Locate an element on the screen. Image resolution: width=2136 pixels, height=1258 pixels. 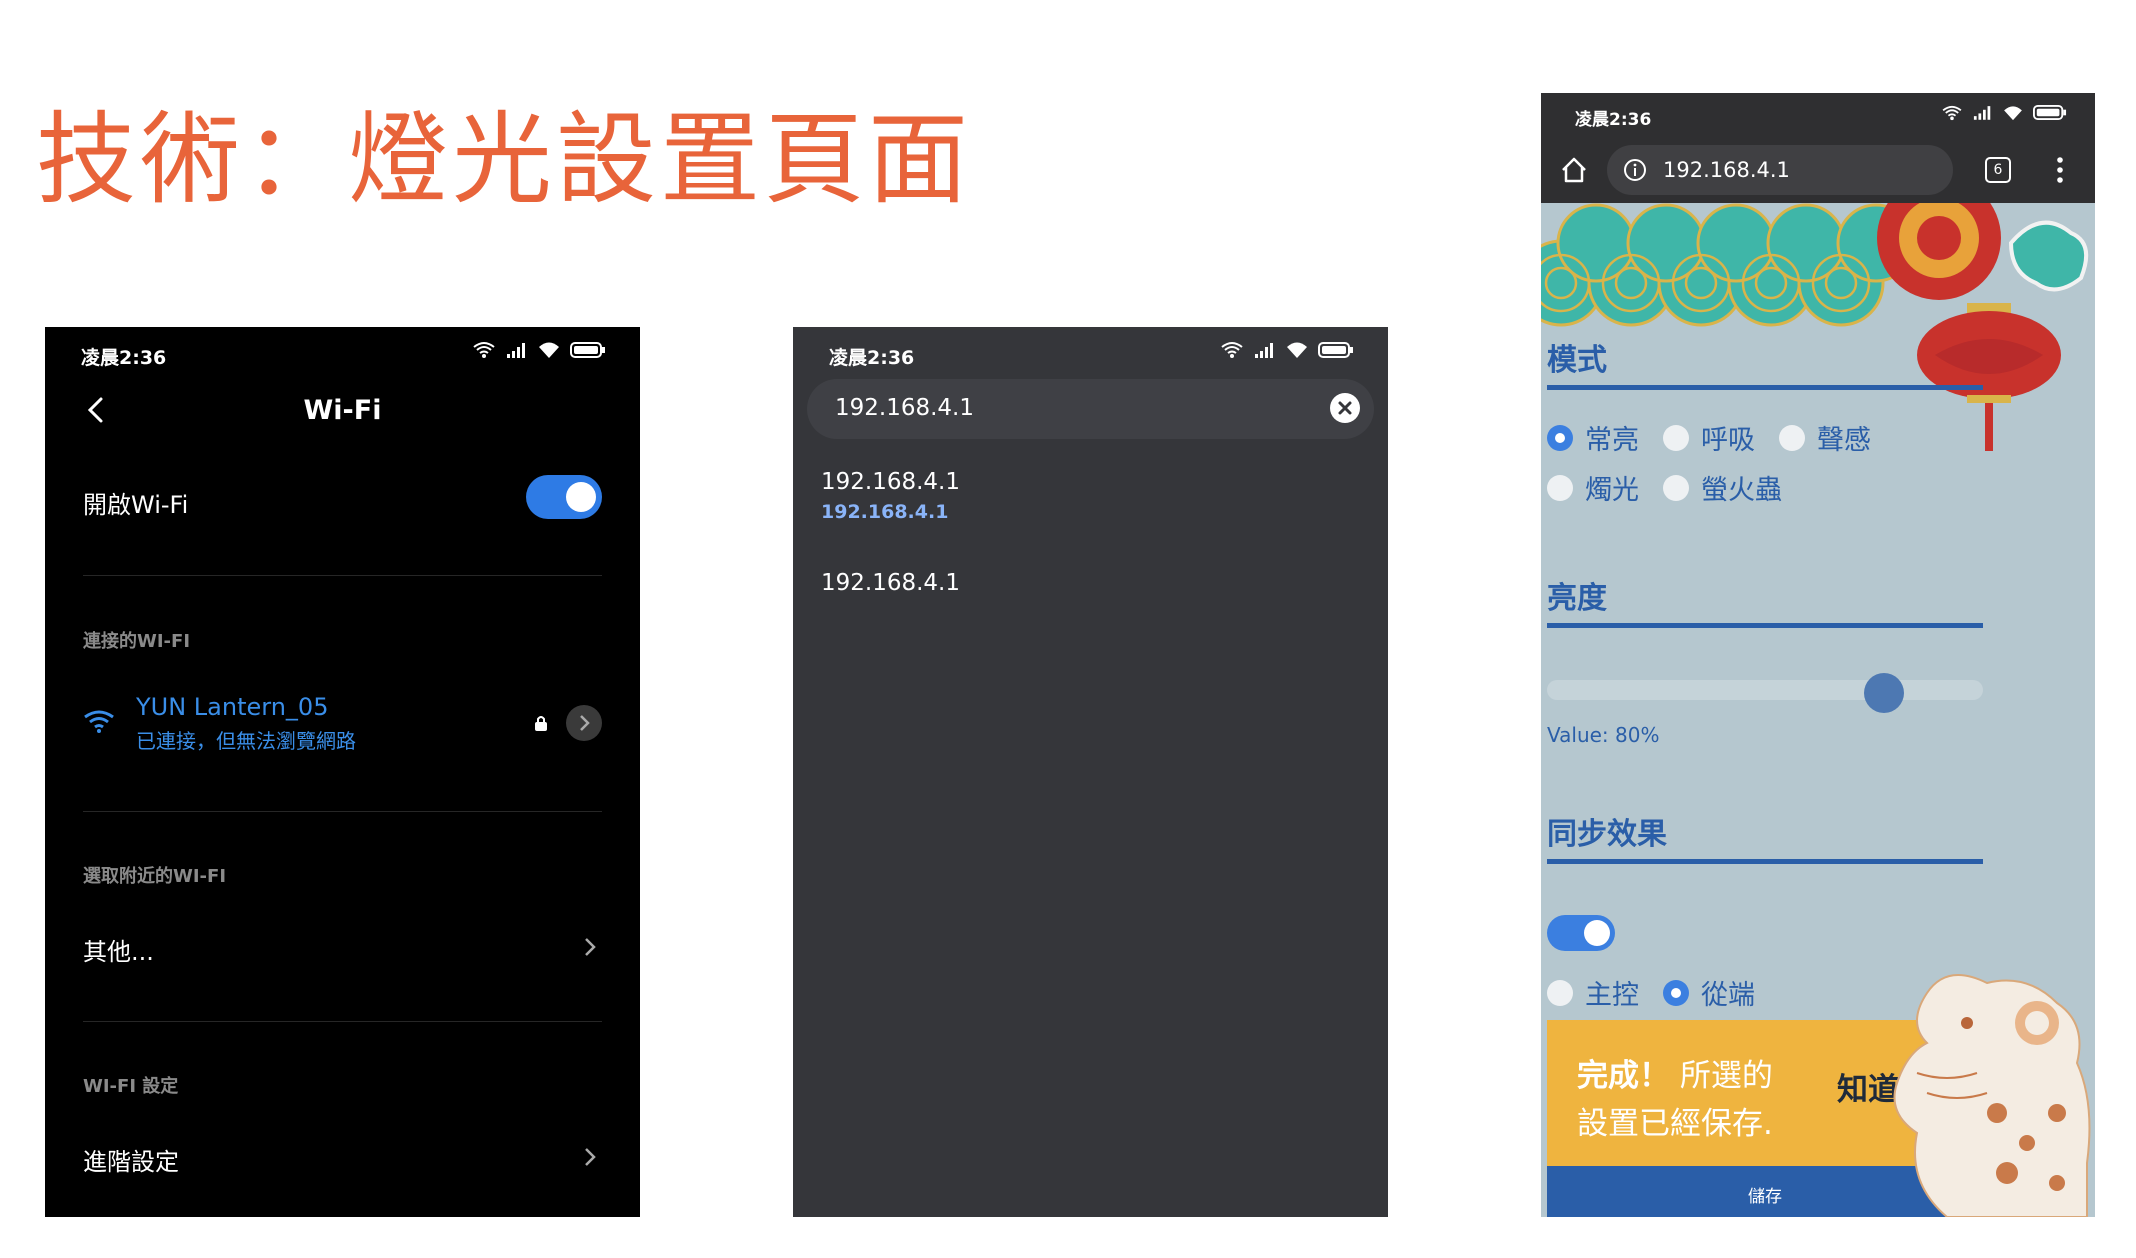
close-icon is located at coordinates (1345, 408).